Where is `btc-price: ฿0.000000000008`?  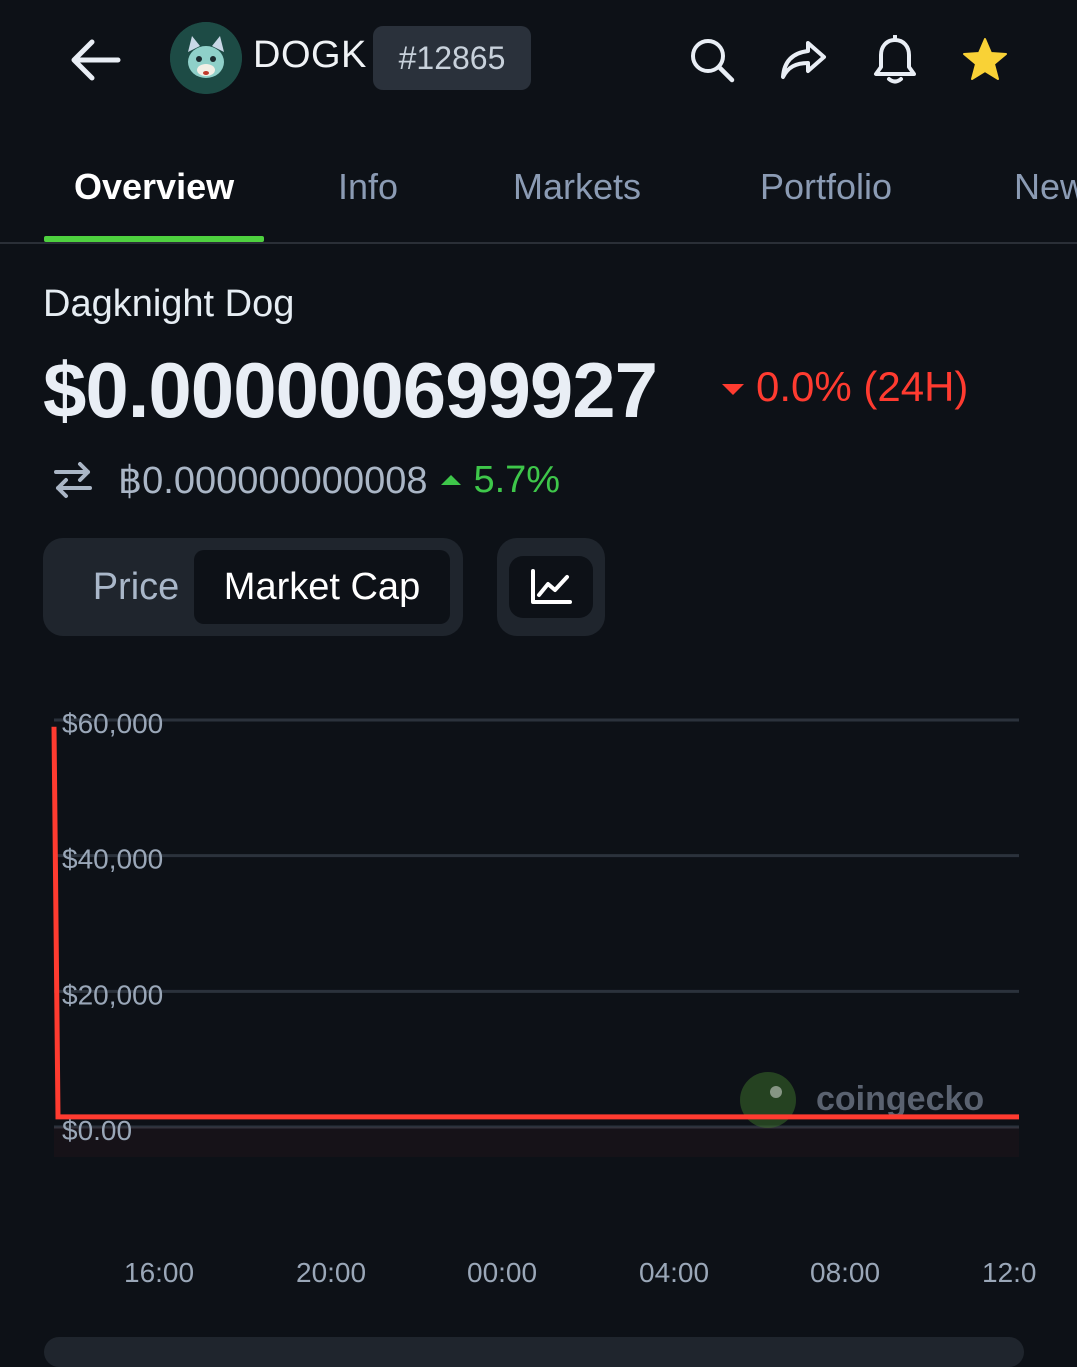
btc-price: ฿0.000000000008 is located at coordinates (273, 480).